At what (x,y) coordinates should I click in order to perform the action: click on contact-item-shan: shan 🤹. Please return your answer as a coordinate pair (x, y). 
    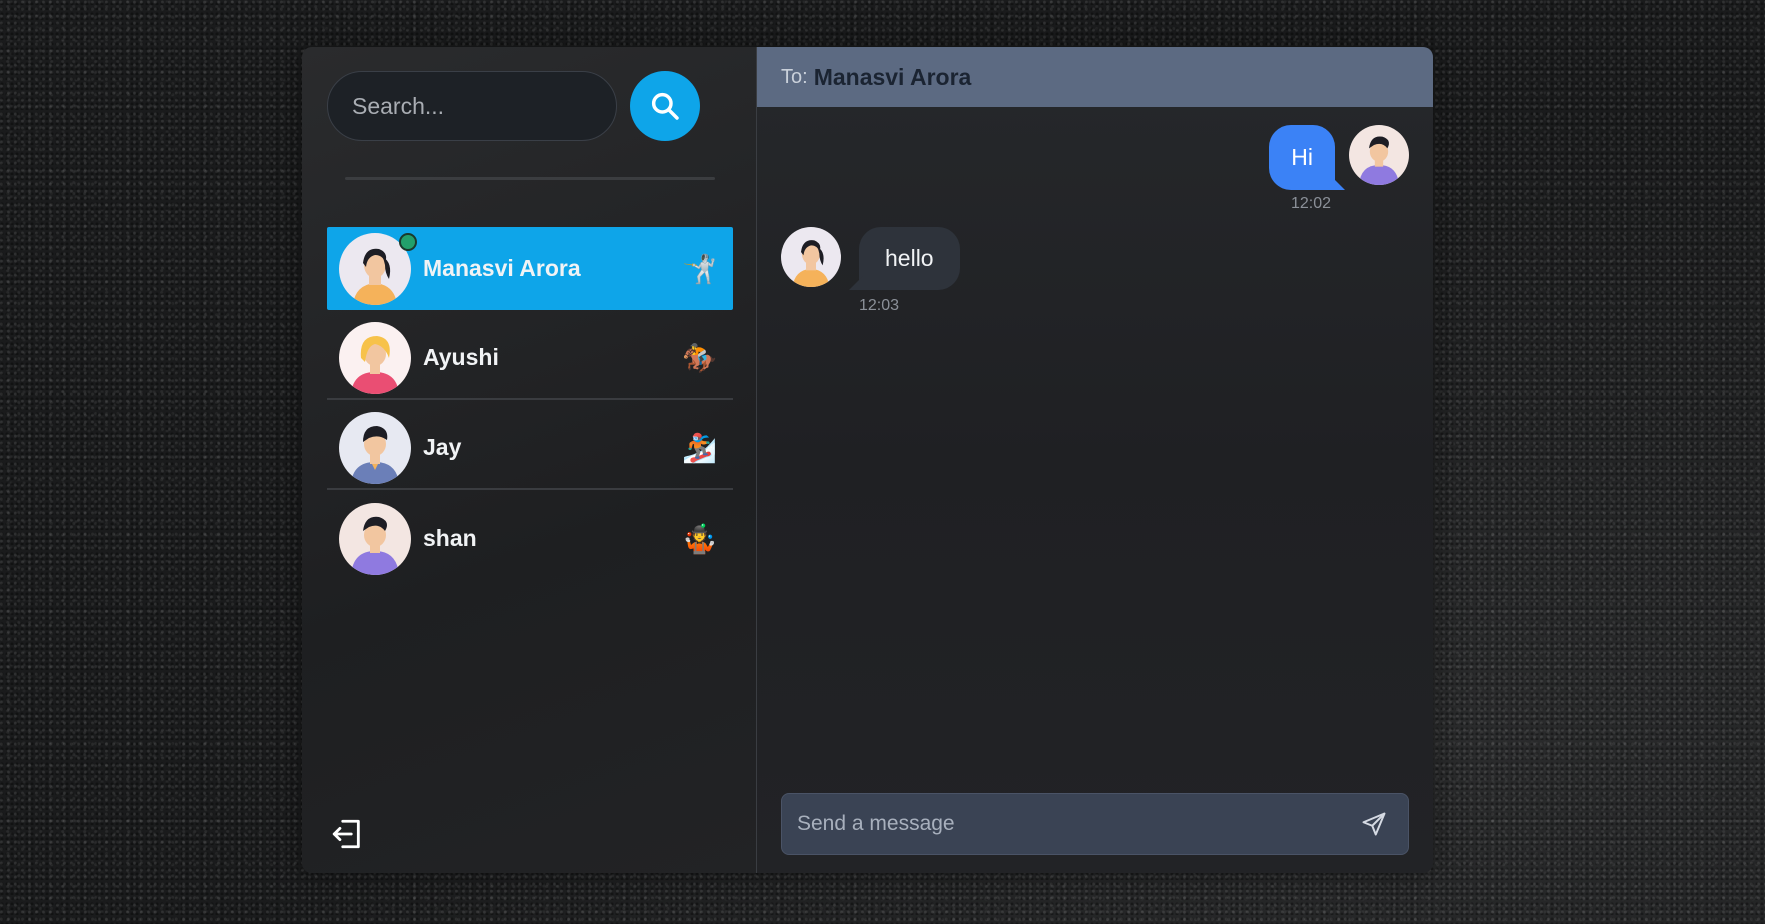
    Looking at the image, I should click on (530, 538).